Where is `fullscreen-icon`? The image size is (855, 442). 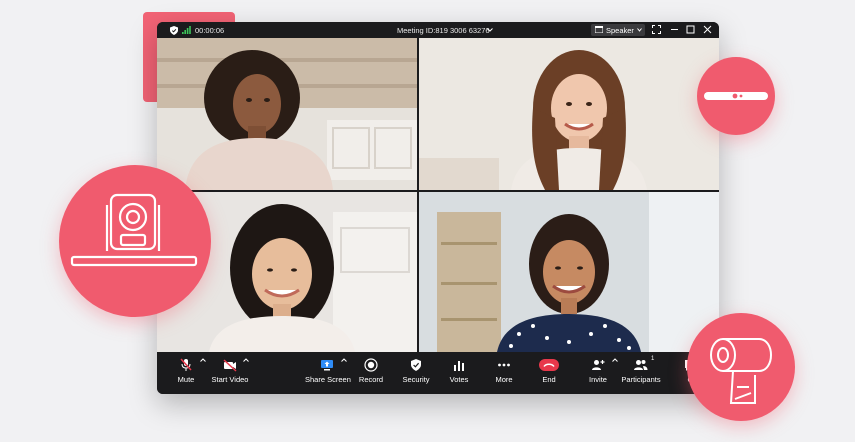 fullscreen-icon is located at coordinates (656, 29).